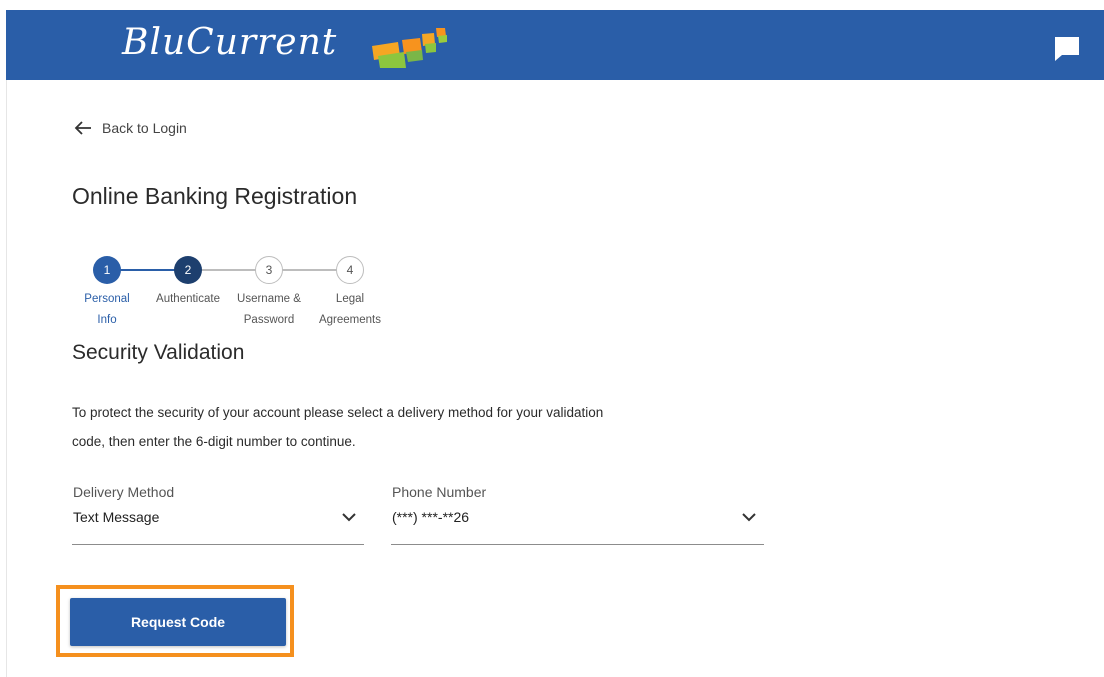  What do you see at coordinates (269, 320) in the screenshot?
I see `step-label-line2: Password` at bounding box center [269, 320].